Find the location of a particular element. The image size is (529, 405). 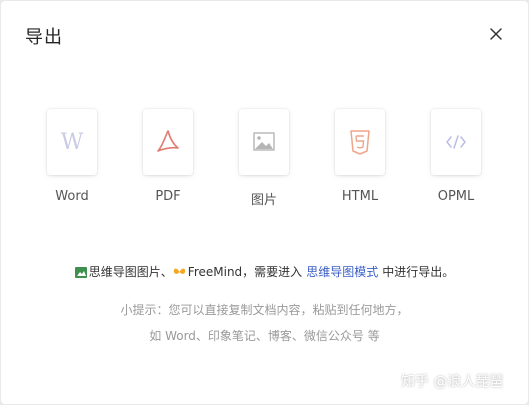

svg-text: W is located at coordinates (72, 142).